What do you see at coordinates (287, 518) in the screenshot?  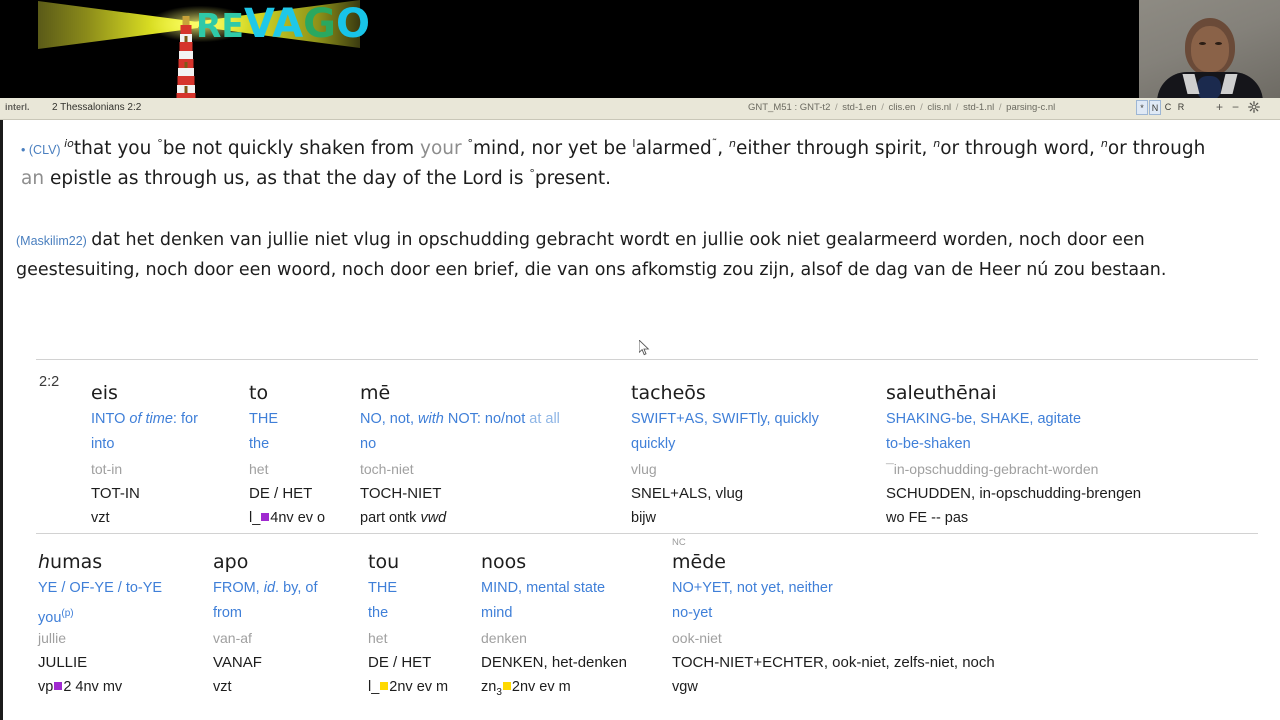 I see `parsing-code: l_ 4nv ev o` at bounding box center [287, 518].